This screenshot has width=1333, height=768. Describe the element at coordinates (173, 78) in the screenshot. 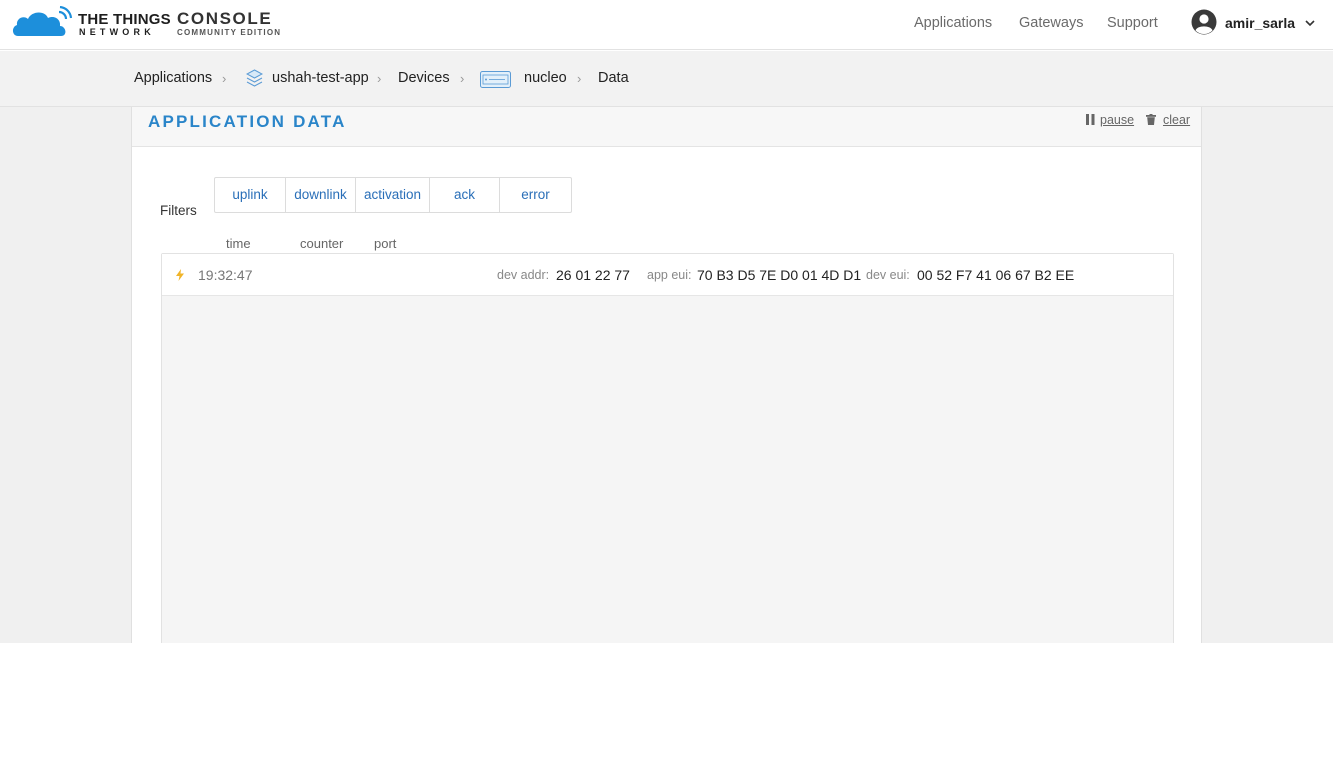

I see `breadcrumb-applications: Applications` at that location.